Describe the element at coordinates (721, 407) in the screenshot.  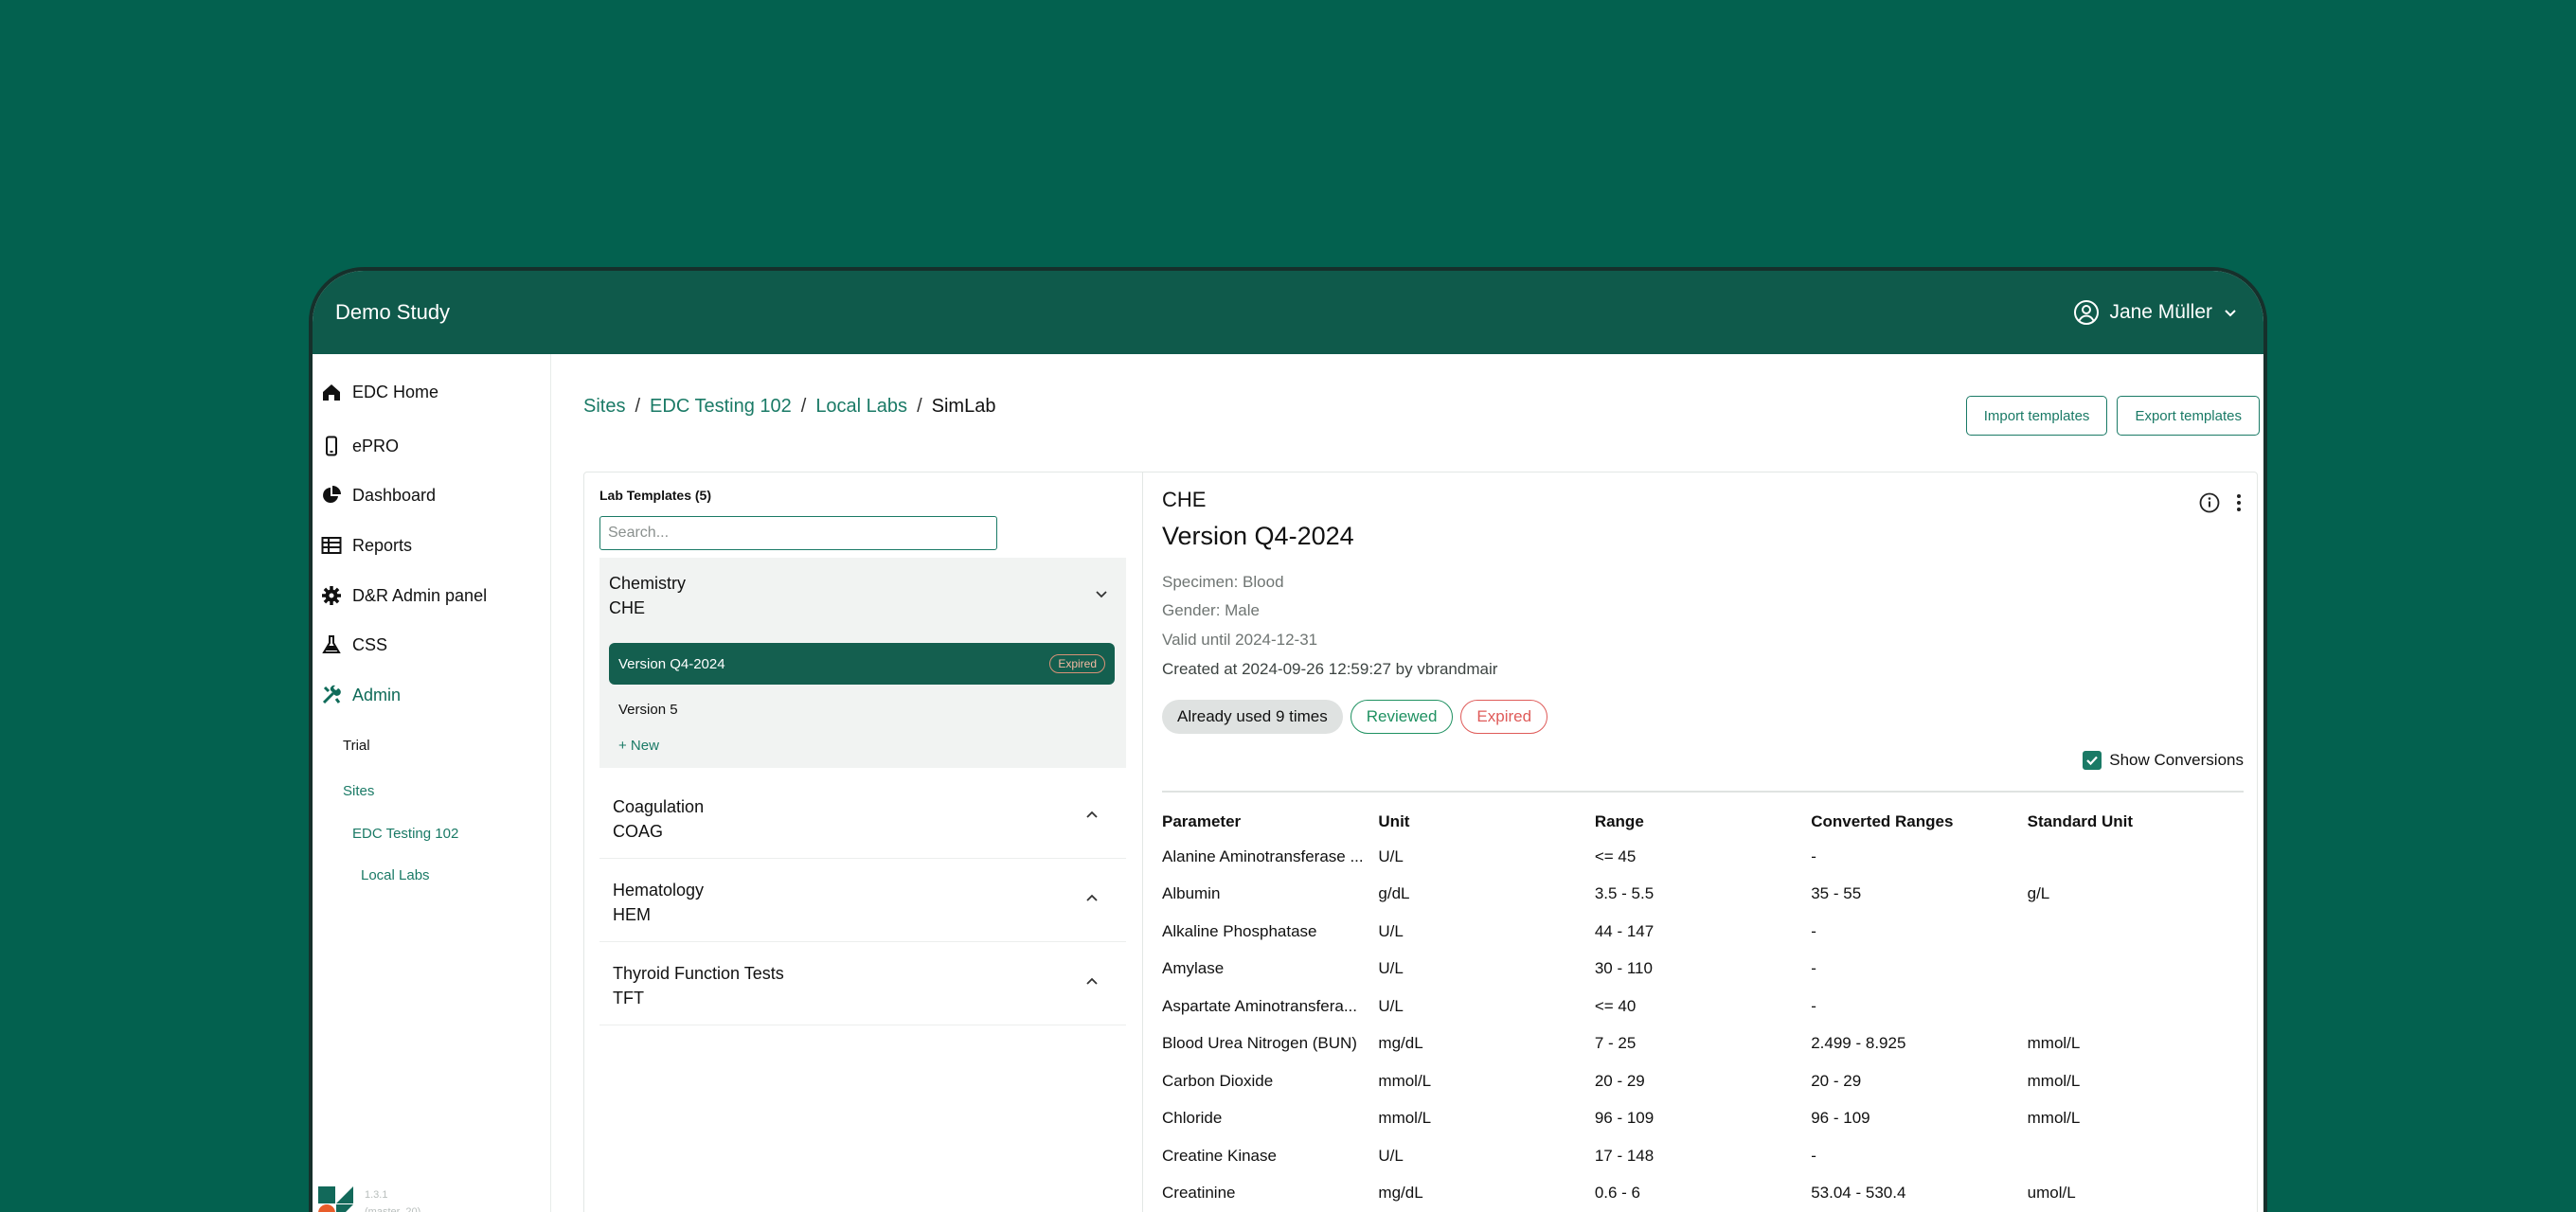
I see `breadcrumb-site: EDC Testing 102` at that location.